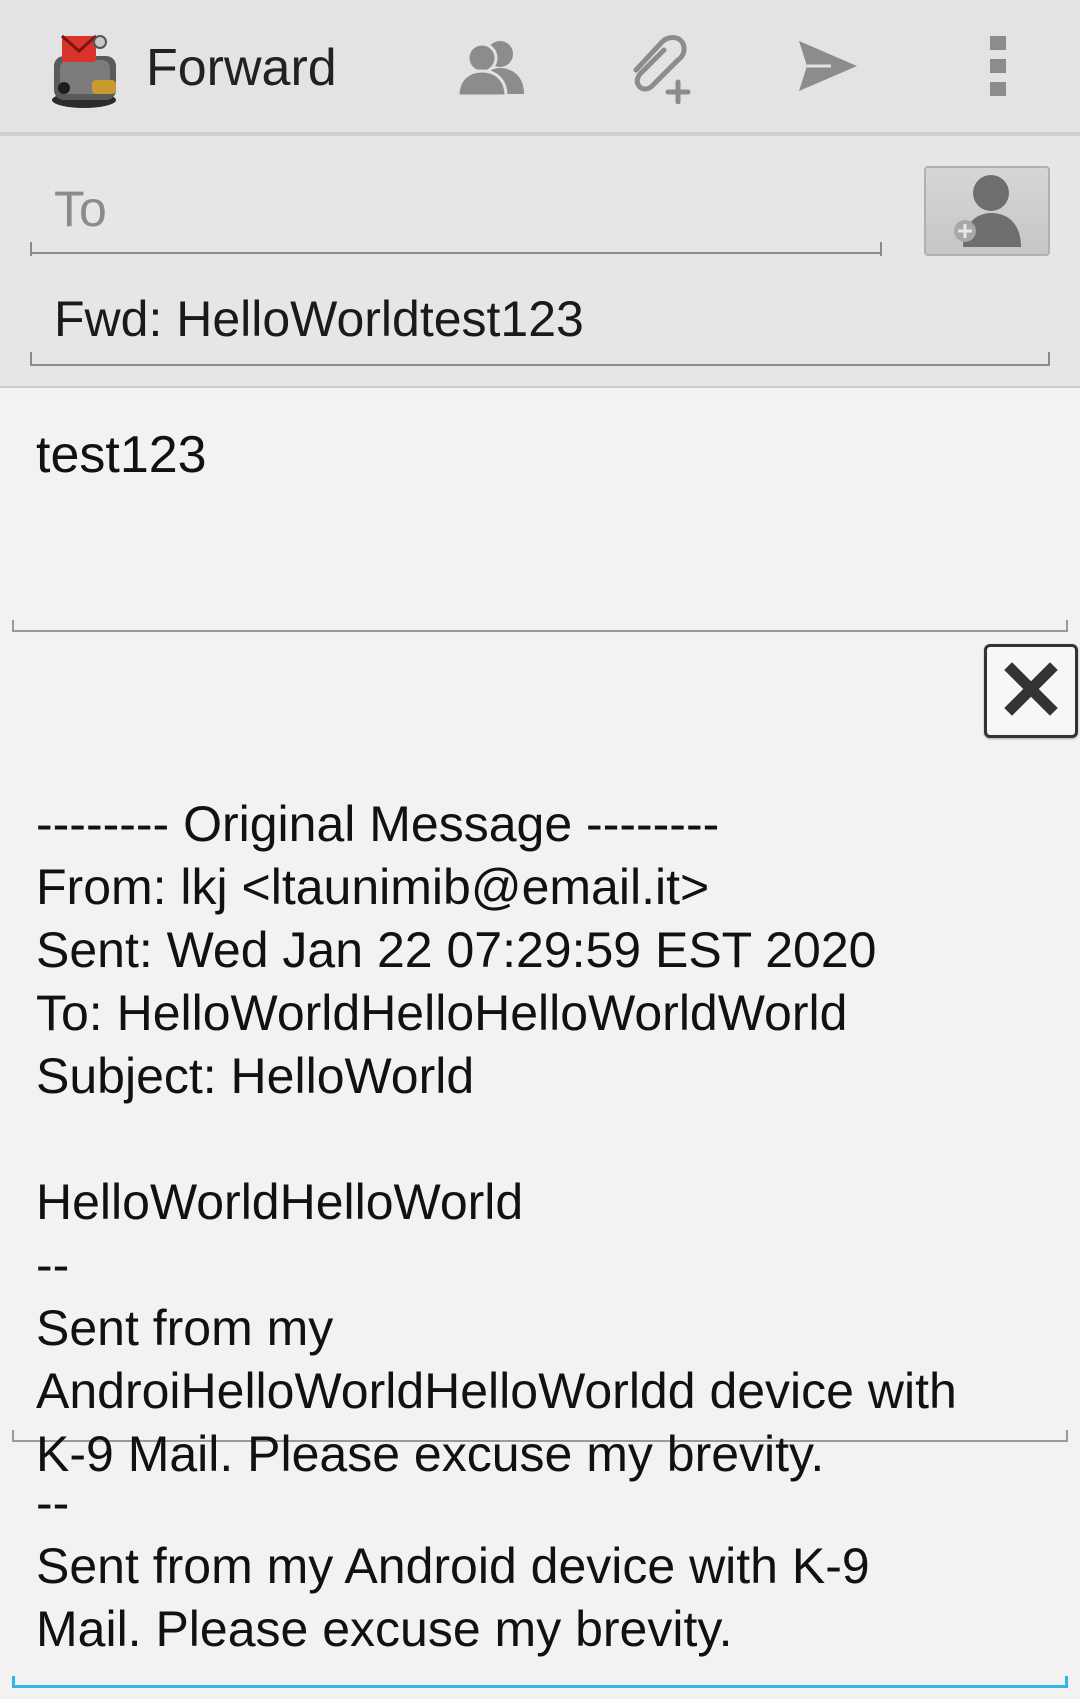 This screenshot has height=1699, width=1080. I want to click on to-field, so click(456, 210).